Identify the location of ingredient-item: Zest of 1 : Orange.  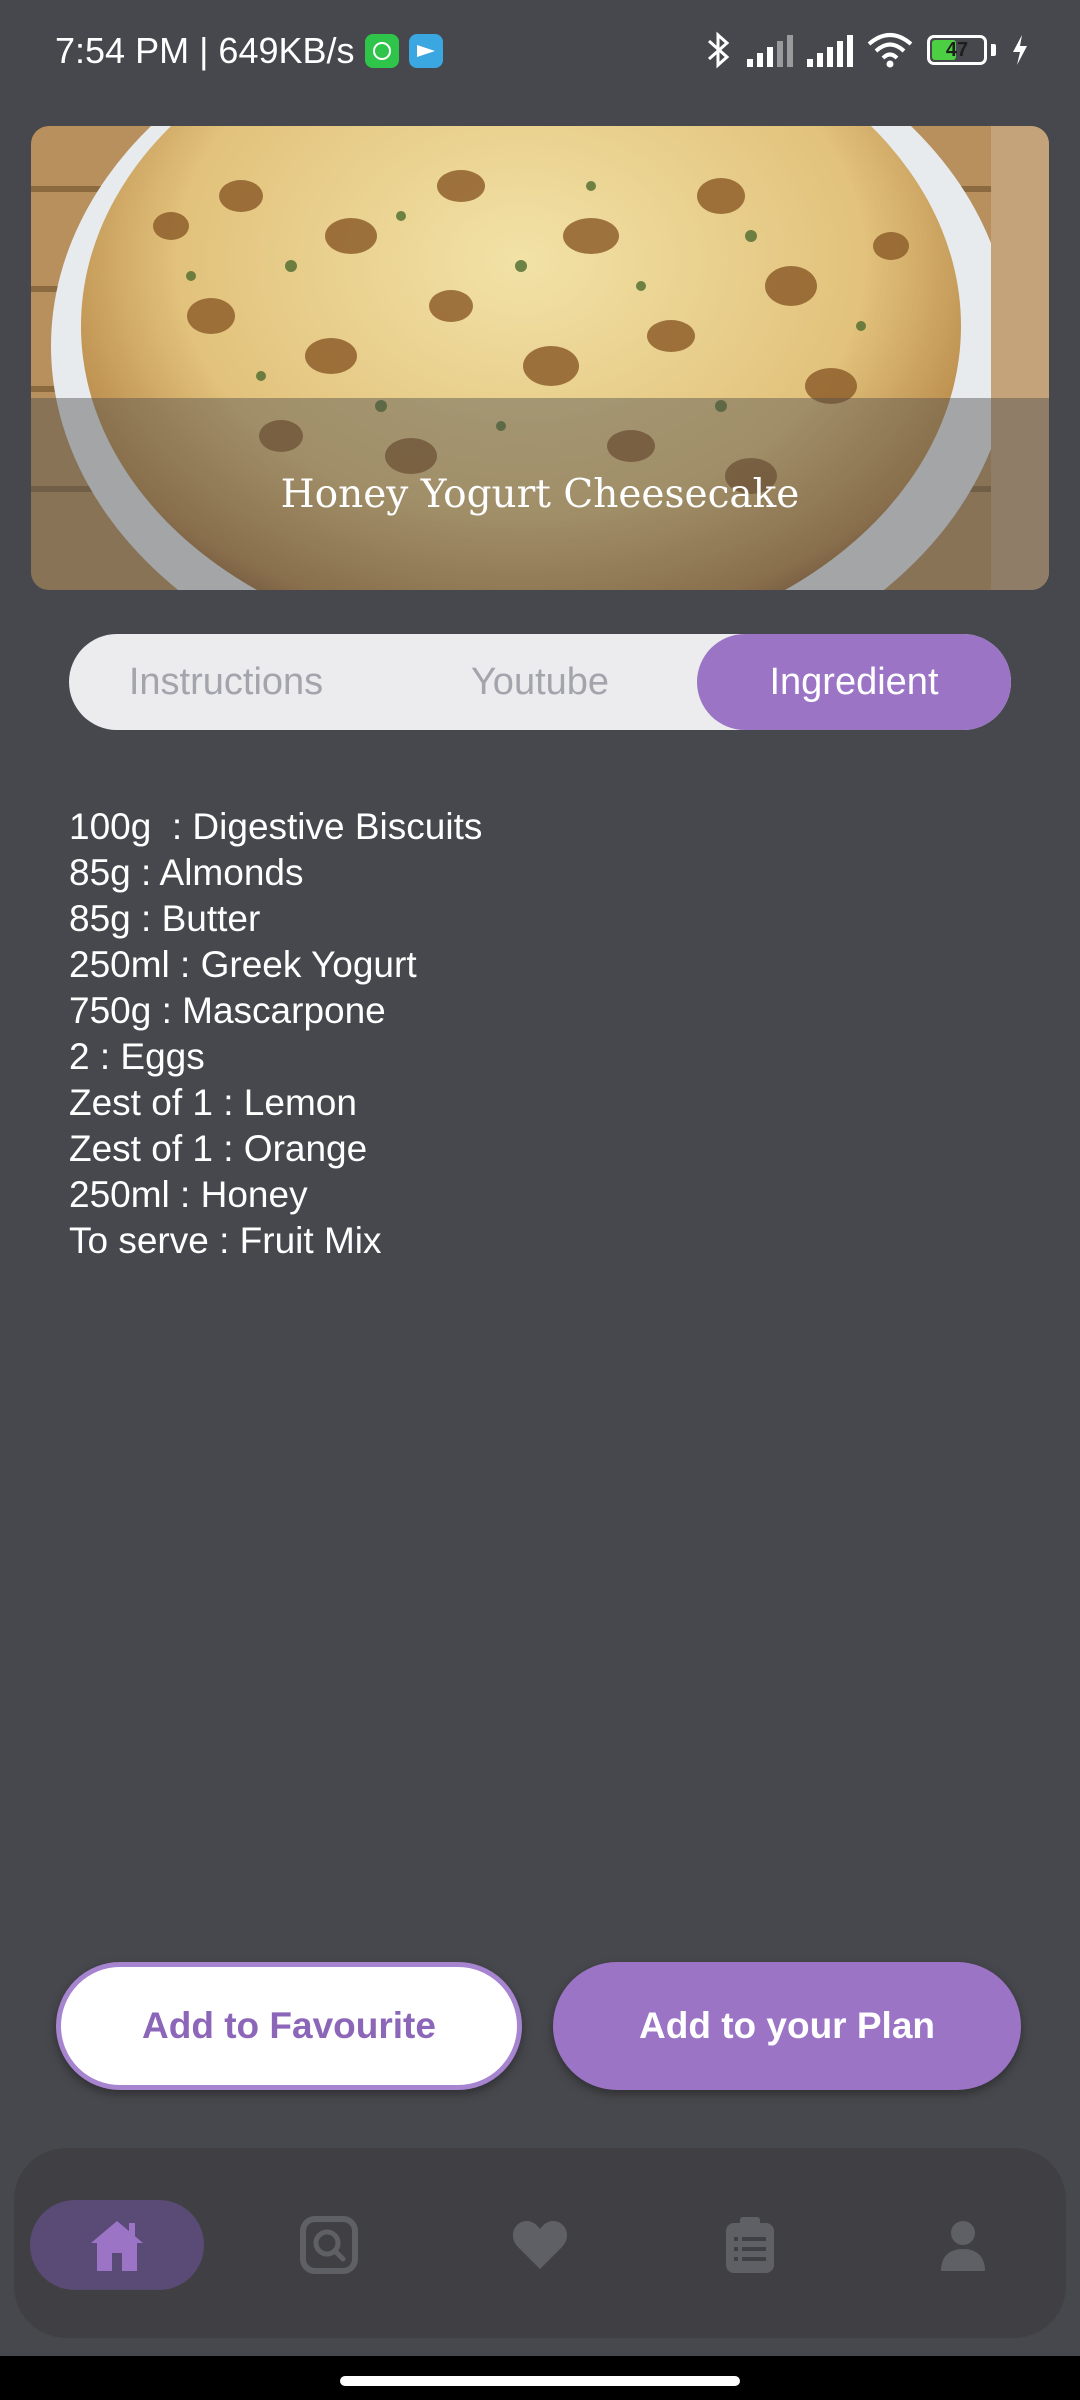
(218, 1148).